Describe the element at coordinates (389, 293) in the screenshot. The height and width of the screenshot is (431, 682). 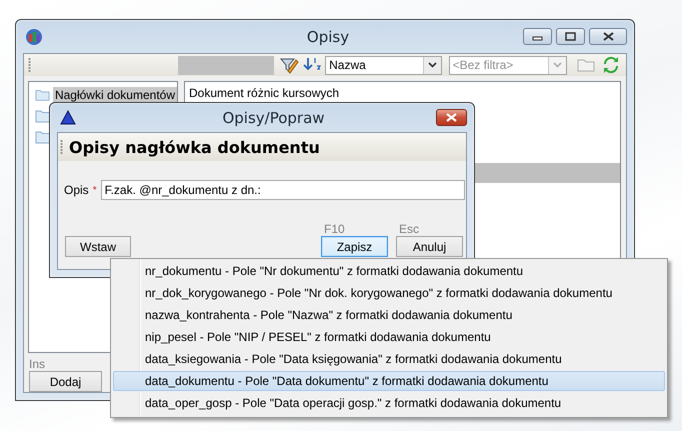
I see `menu-item: nr_dok_korygowanego - Pole "Nr dok. korygowanego" z formatki dodawania dokumentu` at that location.